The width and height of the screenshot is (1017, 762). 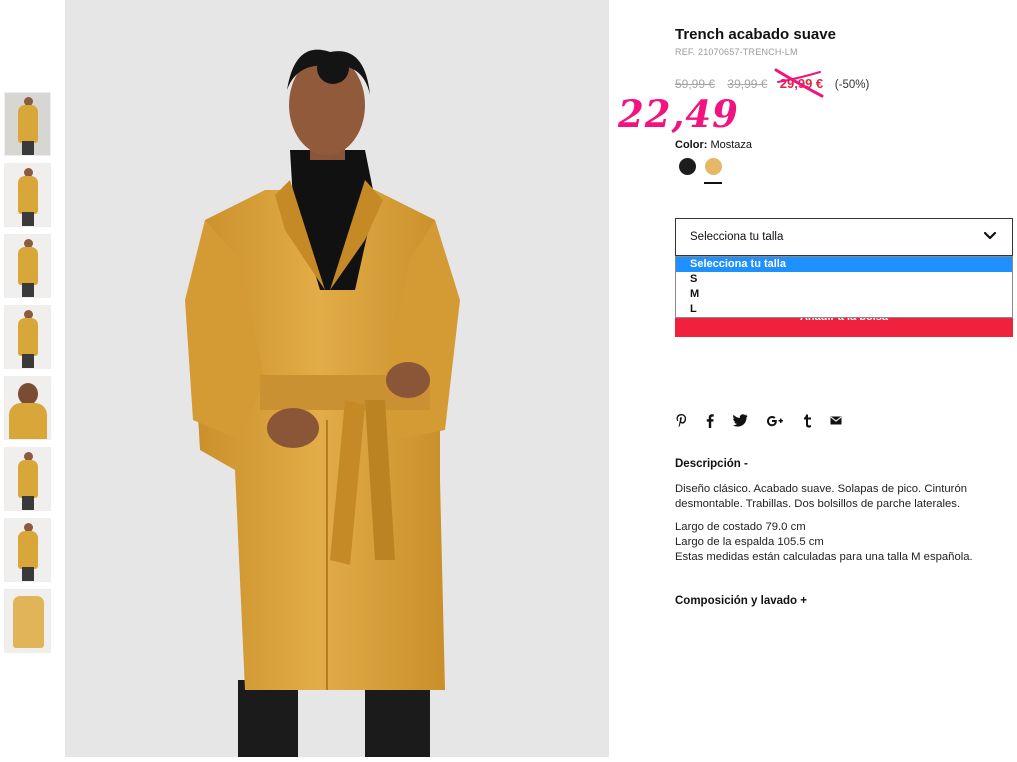 What do you see at coordinates (990, 235) in the screenshot?
I see `chevron-down-icon` at bounding box center [990, 235].